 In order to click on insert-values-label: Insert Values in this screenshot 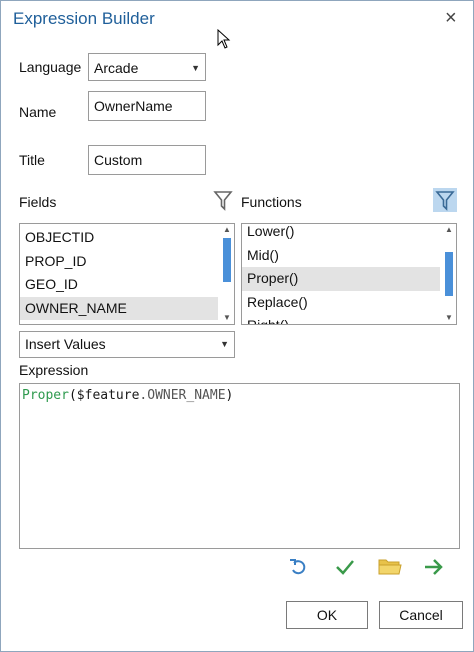, I will do `click(65, 344)`.